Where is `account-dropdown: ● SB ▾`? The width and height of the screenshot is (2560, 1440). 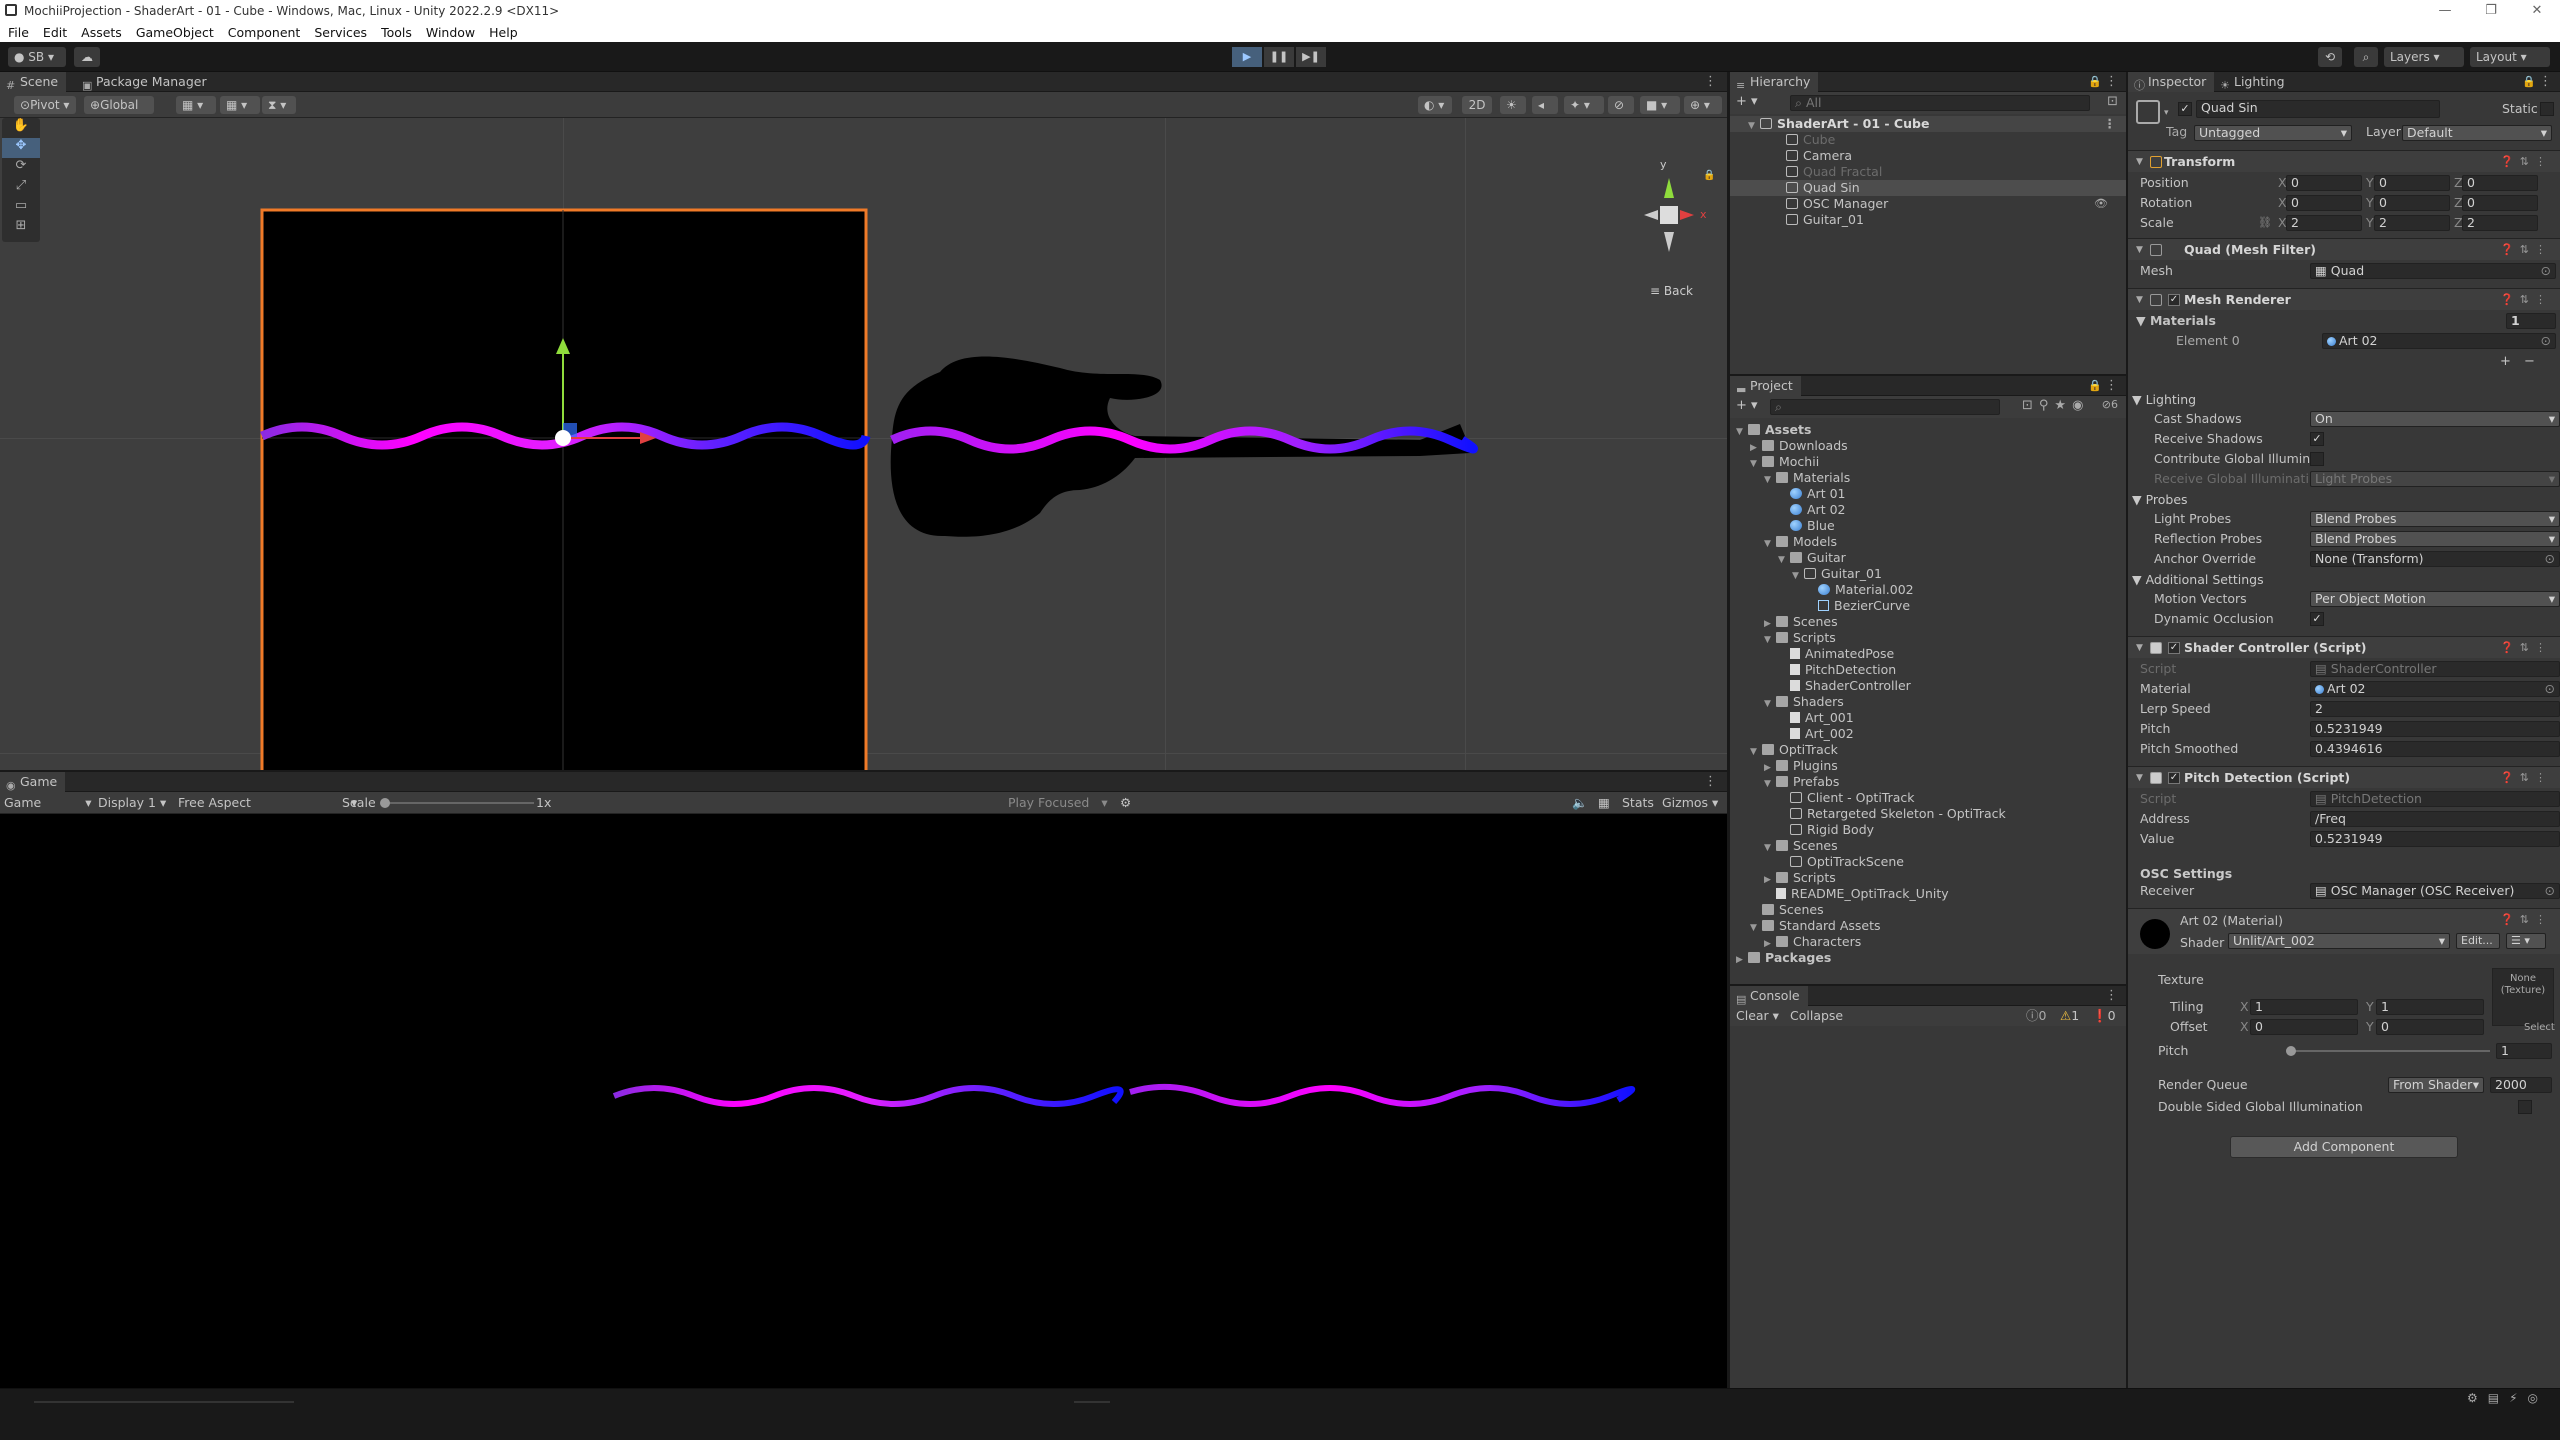
account-dropdown: ● SB ▾ is located at coordinates (37, 57).